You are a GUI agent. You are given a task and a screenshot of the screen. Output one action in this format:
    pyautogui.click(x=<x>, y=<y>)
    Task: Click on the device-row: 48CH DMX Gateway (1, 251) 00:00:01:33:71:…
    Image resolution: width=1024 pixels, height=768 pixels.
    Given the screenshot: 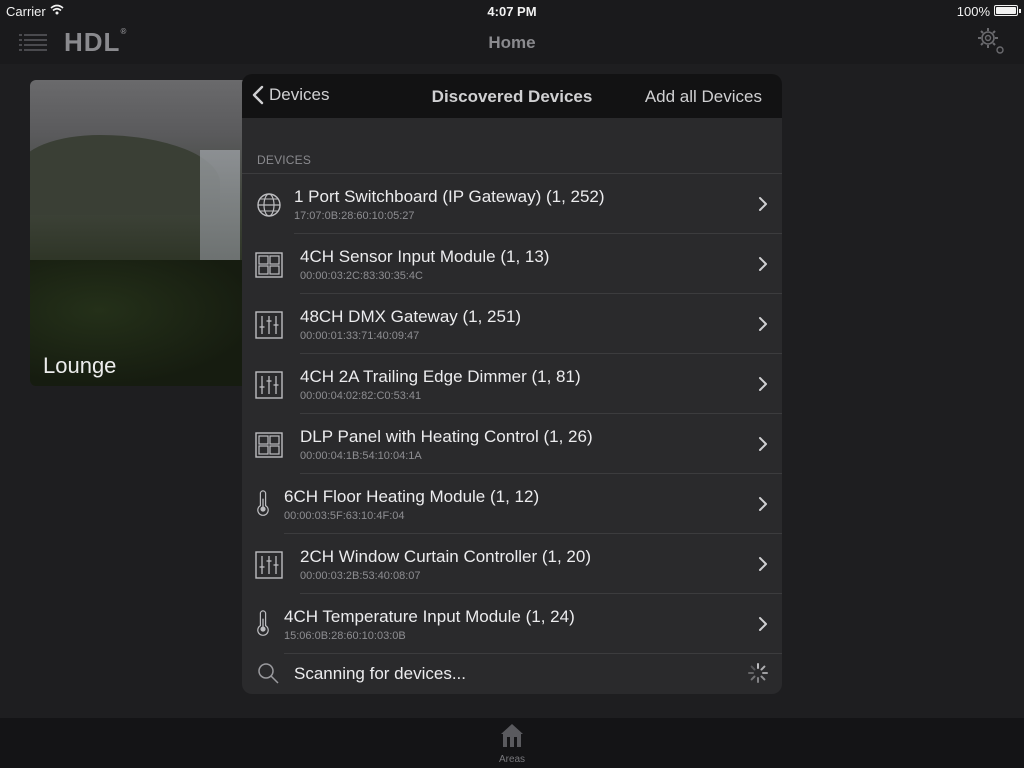 What is the action you would take?
    pyautogui.click(x=512, y=324)
    